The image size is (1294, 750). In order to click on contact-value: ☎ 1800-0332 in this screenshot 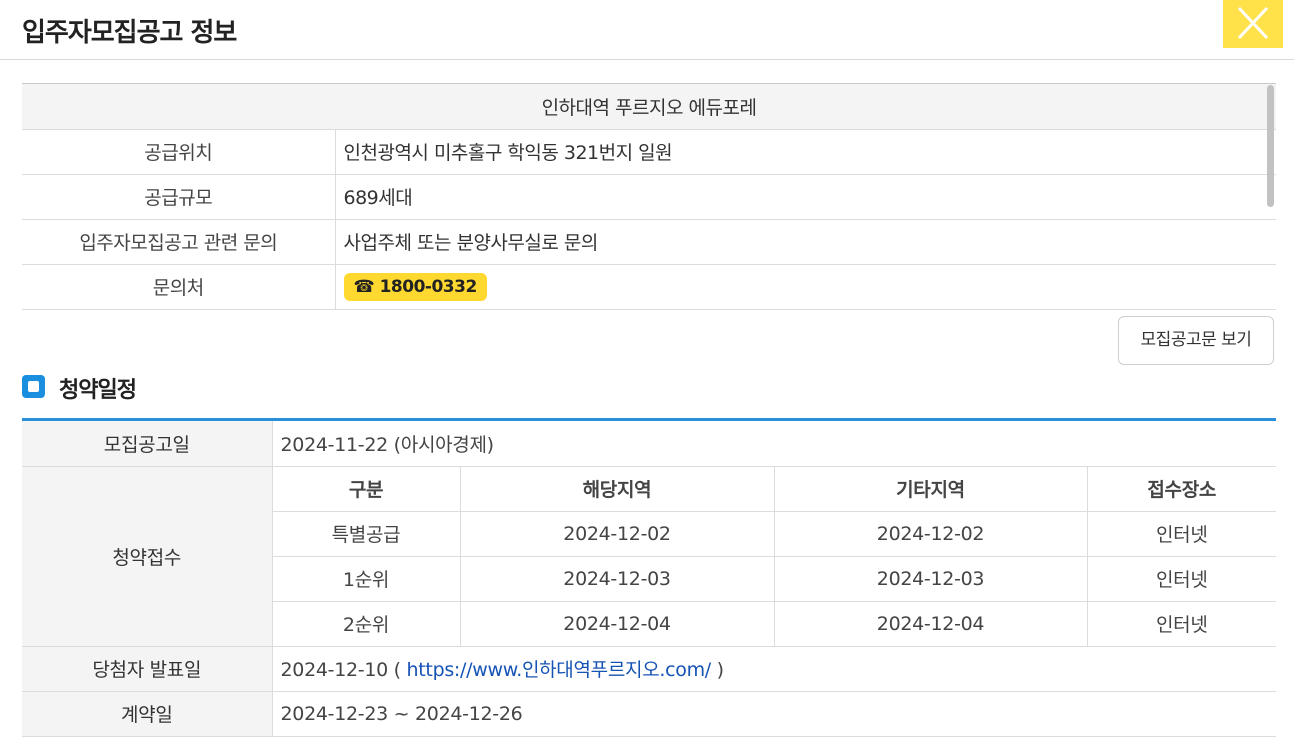, I will do `click(805, 287)`.